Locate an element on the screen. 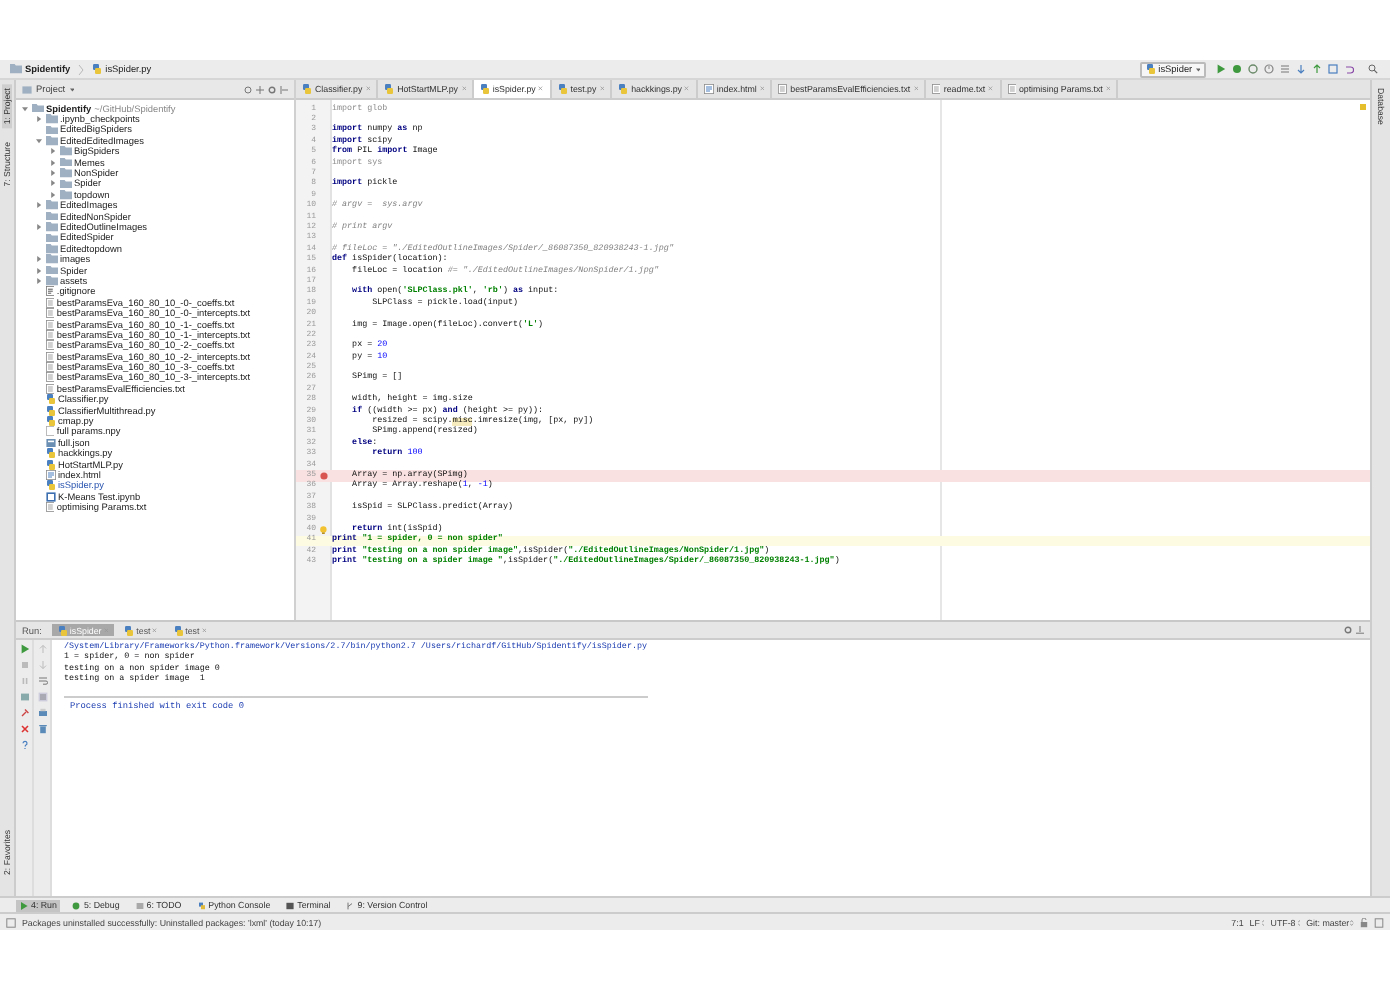 This screenshot has width=1390, height=988. lock-icon is located at coordinates (1364, 922).